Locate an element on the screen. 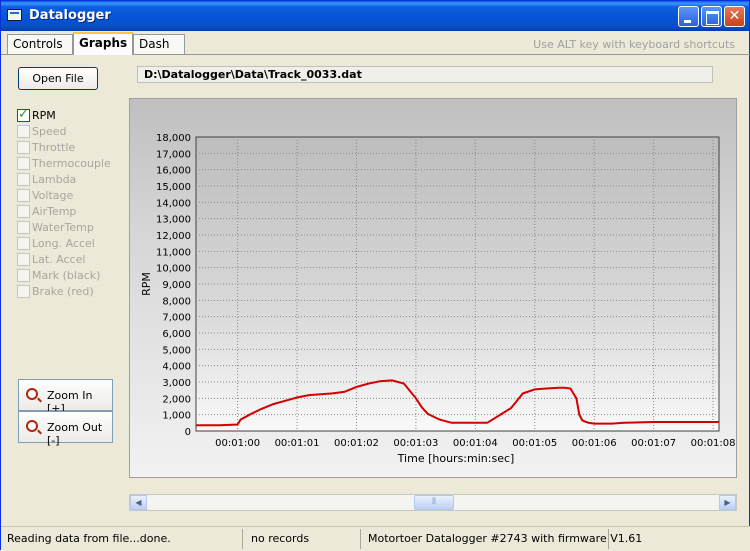 This screenshot has height=551, width=750. x-tick-label: 00:01:01 is located at coordinates (297, 443).